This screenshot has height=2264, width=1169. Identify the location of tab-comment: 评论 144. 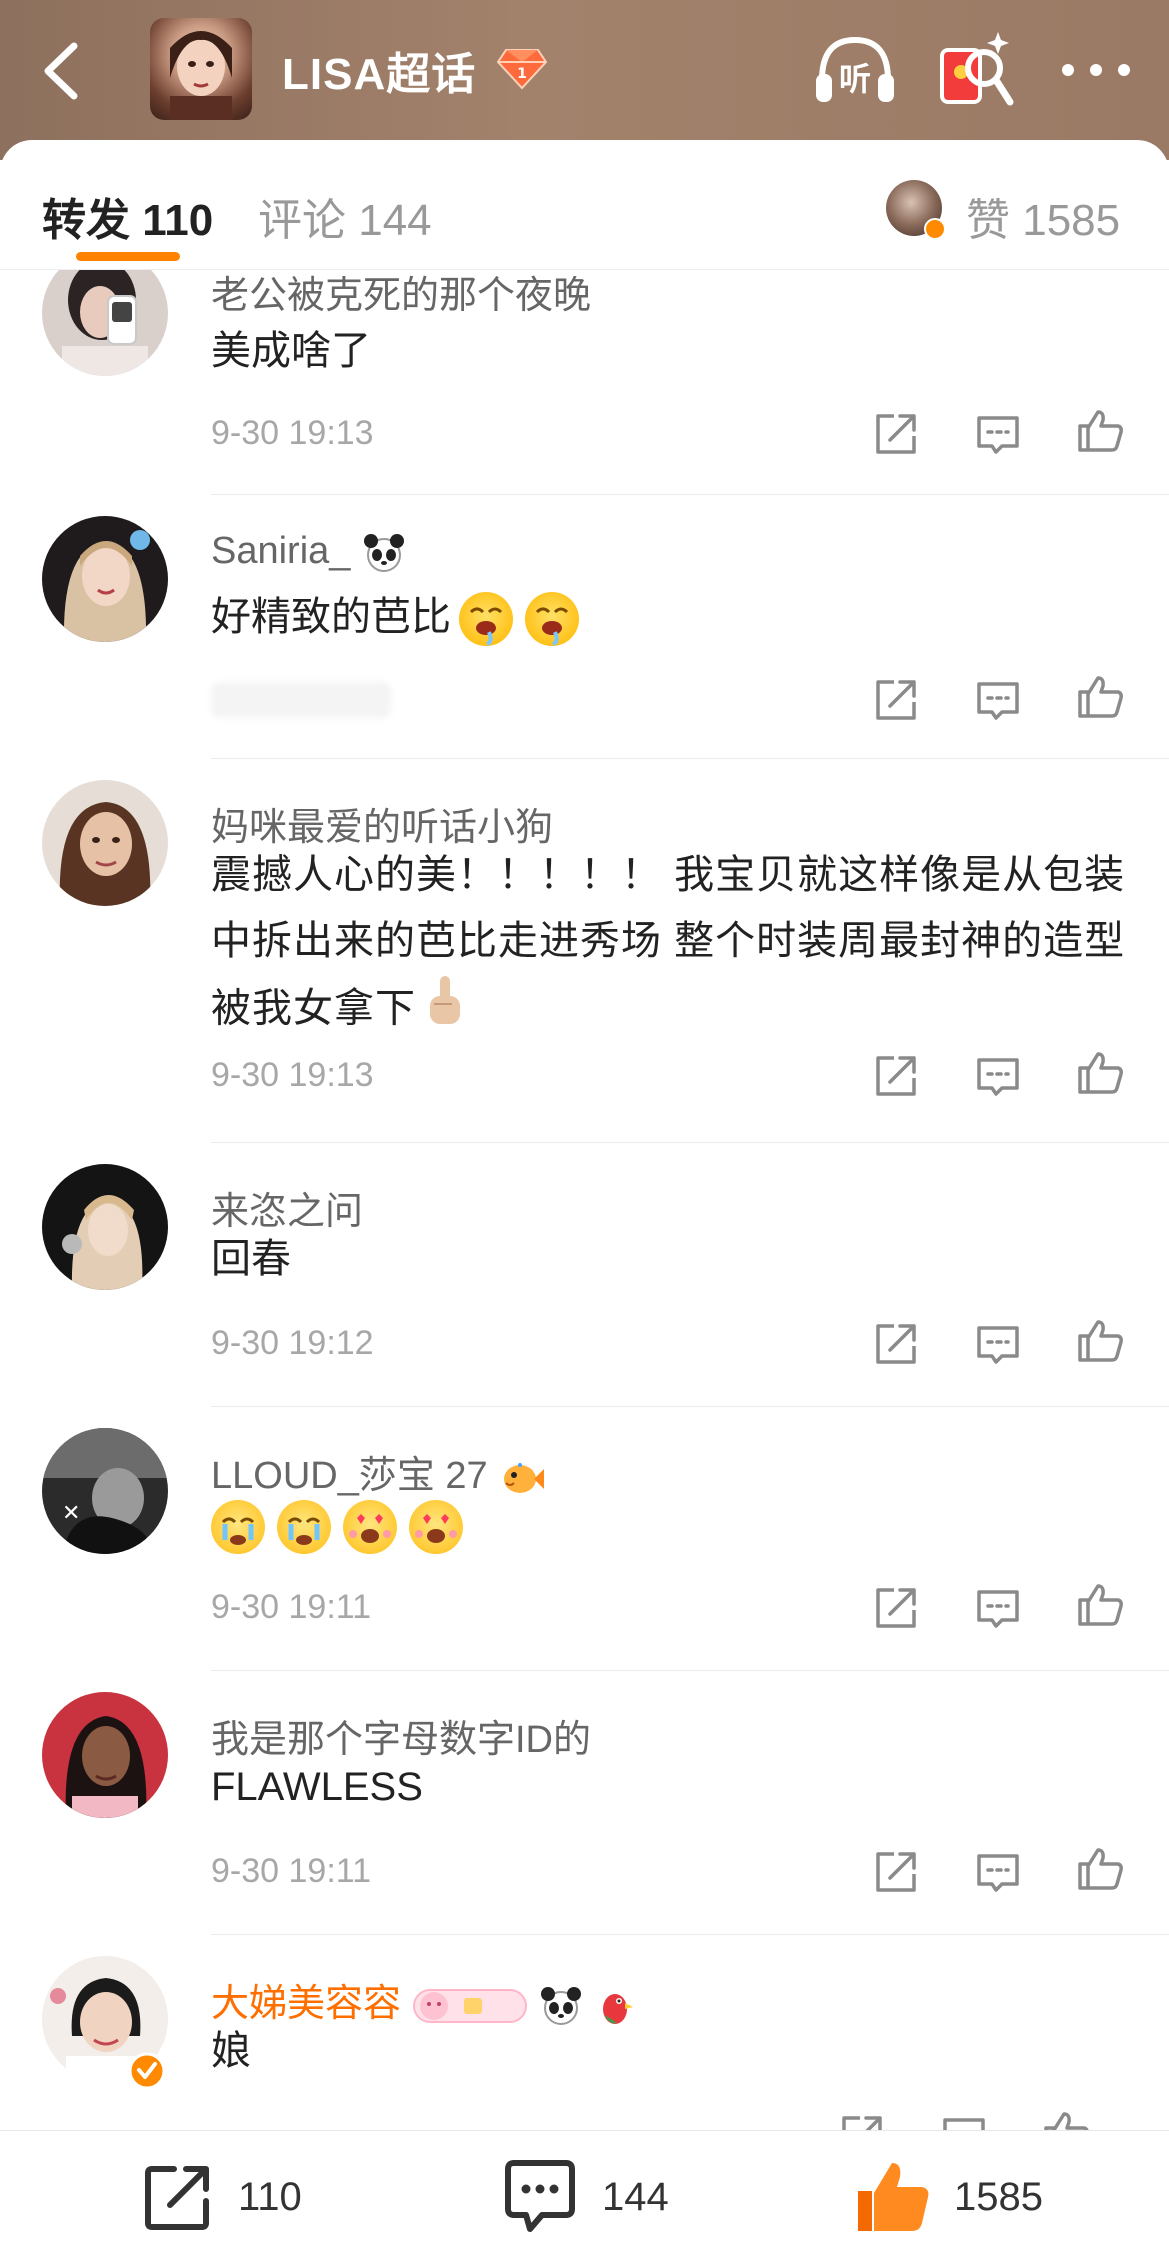
(345, 216).